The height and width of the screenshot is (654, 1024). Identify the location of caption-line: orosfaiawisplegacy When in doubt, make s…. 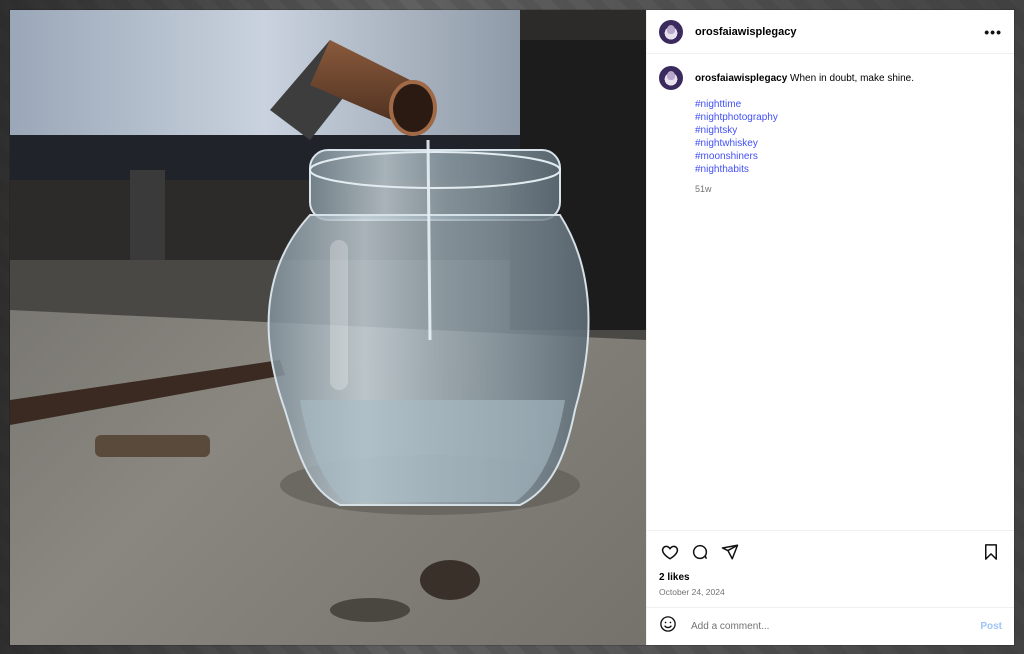
(804, 75).